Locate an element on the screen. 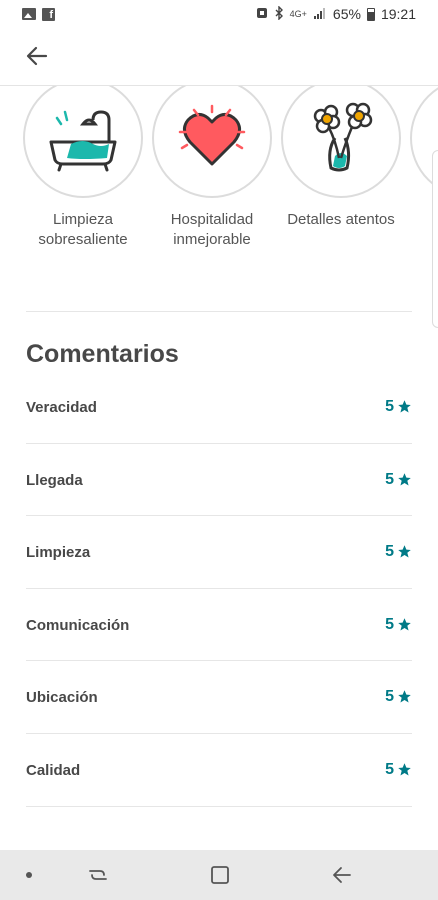  comments-title: Comentarios is located at coordinates (102, 354).